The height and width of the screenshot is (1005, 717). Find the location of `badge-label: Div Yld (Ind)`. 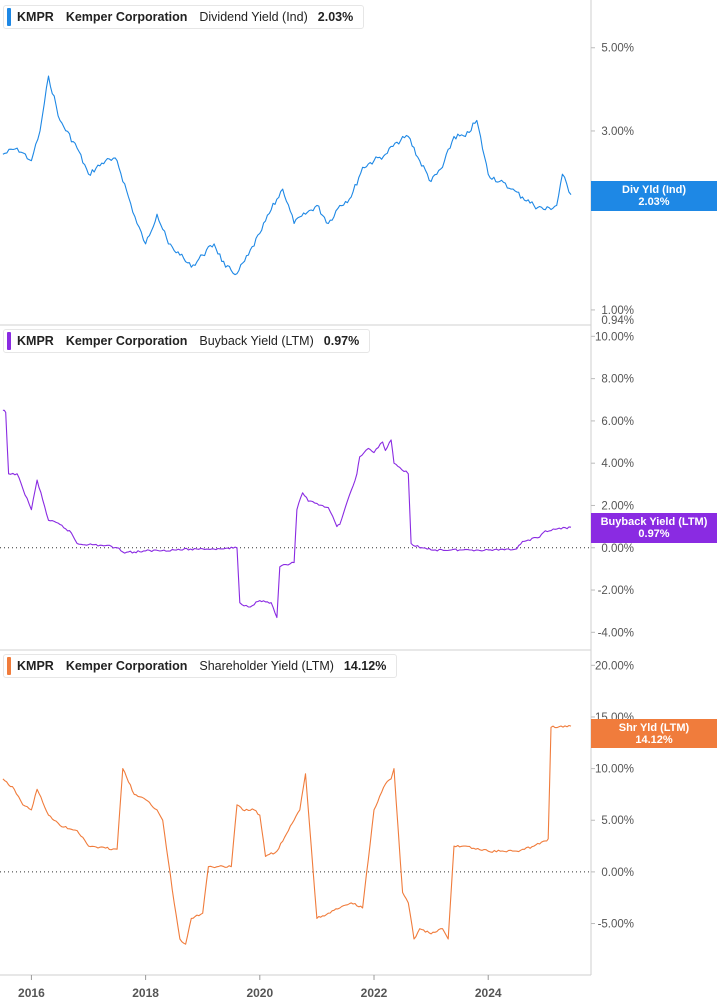

badge-label: Div Yld (Ind) is located at coordinates (654, 190).